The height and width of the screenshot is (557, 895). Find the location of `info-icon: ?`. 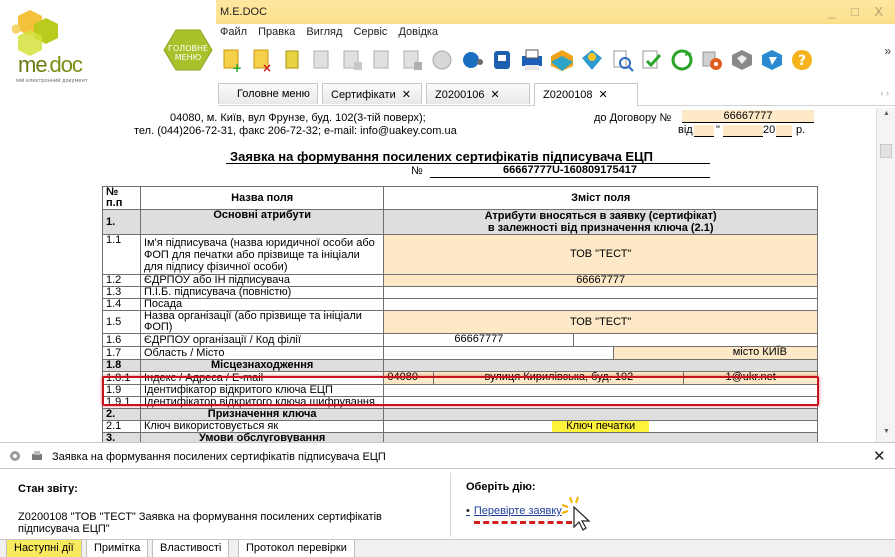

info-icon: ? is located at coordinates (802, 60).